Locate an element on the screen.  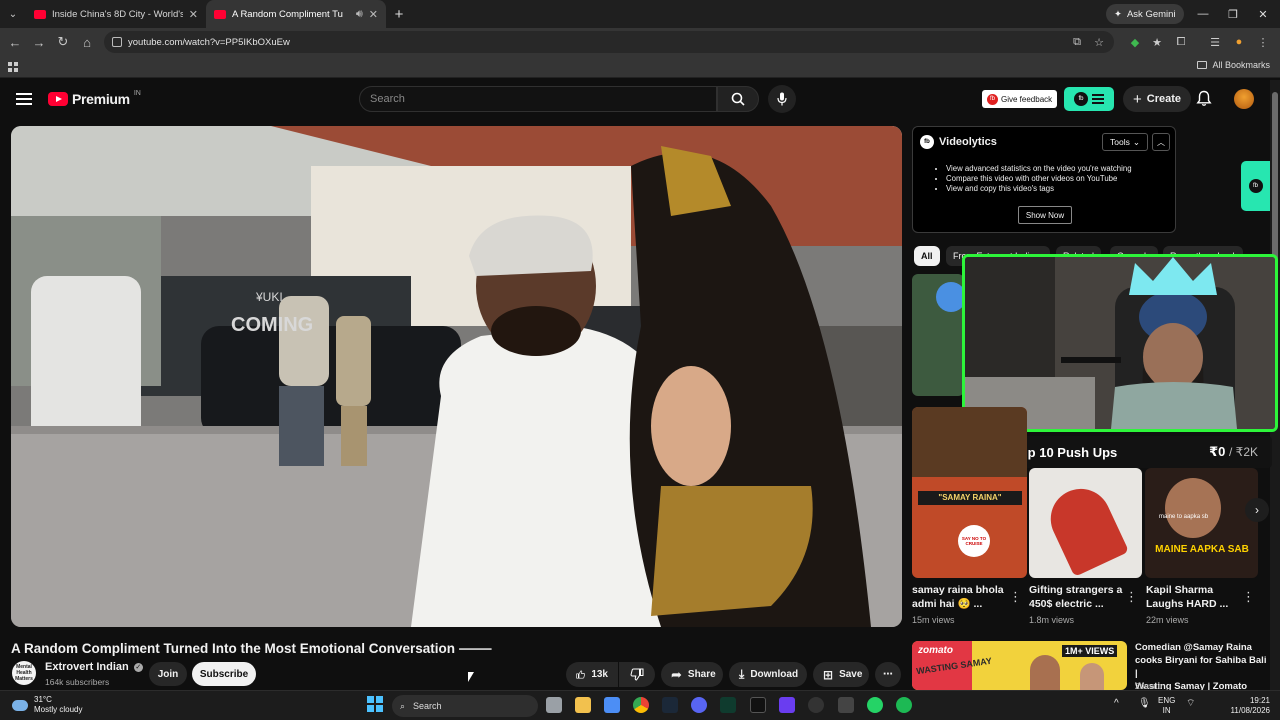
bookmark-star-icon: ☆ is located at coordinates (1099, 42).